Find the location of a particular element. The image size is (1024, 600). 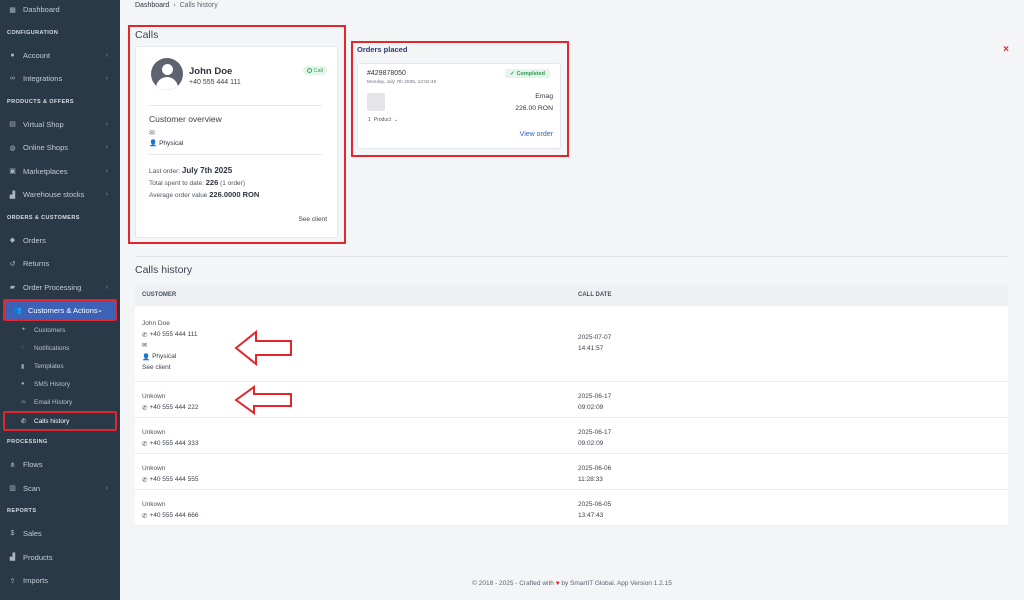

sidebar-item-sales: $ Sales is located at coordinates (60, 534).